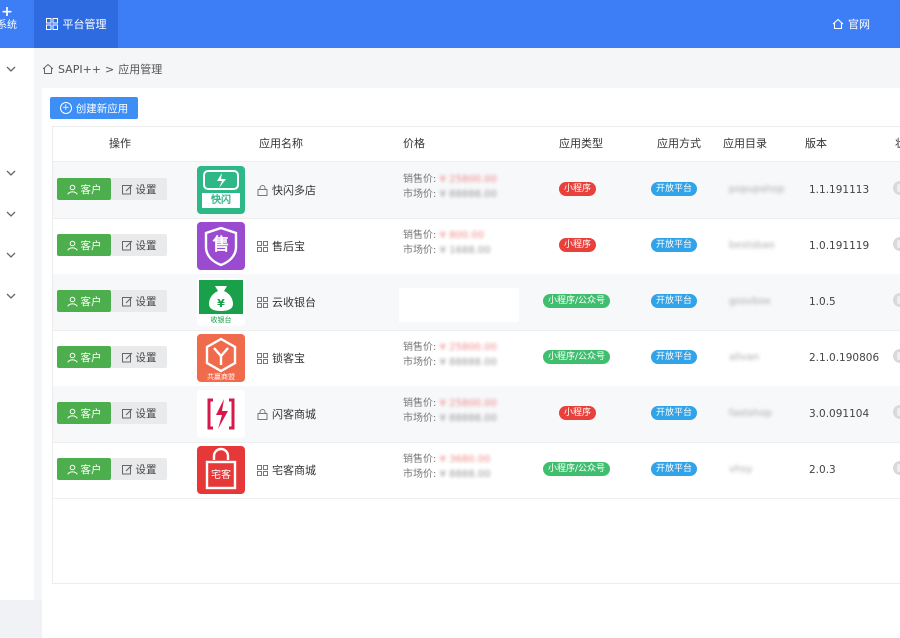 The width and height of the screenshot is (900, 638). Describe the element at coordinates (465, 250) in the screenshot. I see `market-price-value: ¥ 1688.00` at that location.